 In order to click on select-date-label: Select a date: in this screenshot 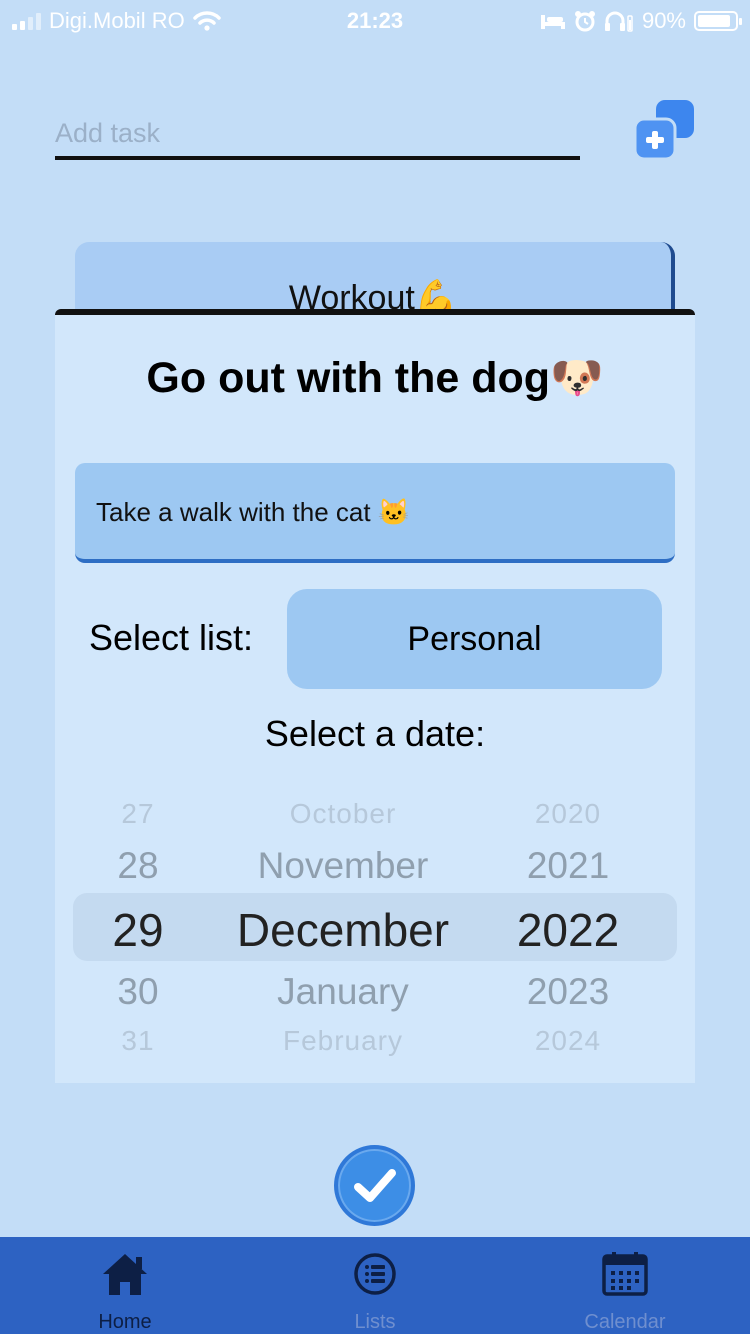, I will do `click(375, 733)`.